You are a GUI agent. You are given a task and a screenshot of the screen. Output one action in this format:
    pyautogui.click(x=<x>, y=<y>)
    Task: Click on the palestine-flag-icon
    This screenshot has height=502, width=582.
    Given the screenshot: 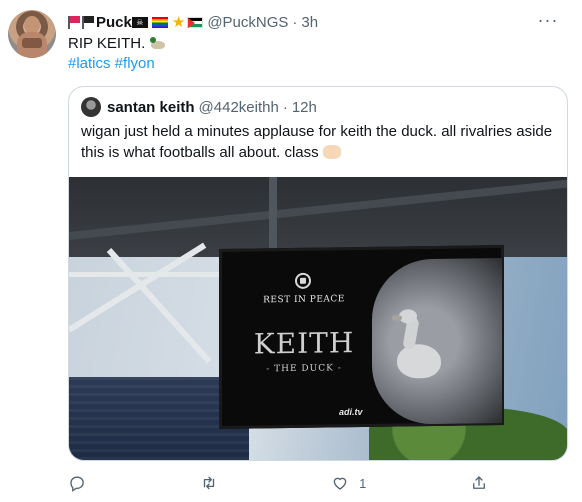 What is the action you would take?
    pyautogui.click(x=195, y=22)
    